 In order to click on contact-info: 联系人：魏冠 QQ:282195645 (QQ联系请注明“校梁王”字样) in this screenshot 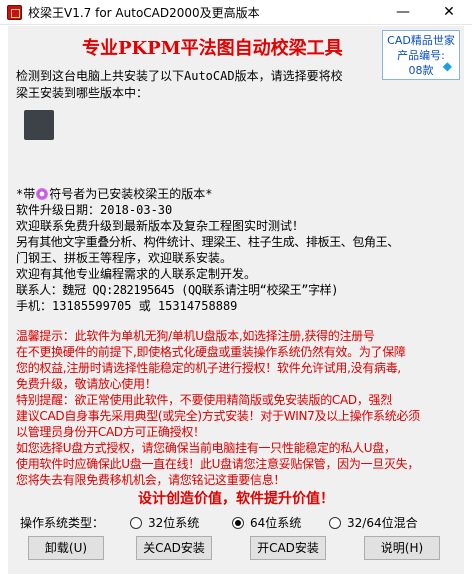, I will do `click(177, 290)`.